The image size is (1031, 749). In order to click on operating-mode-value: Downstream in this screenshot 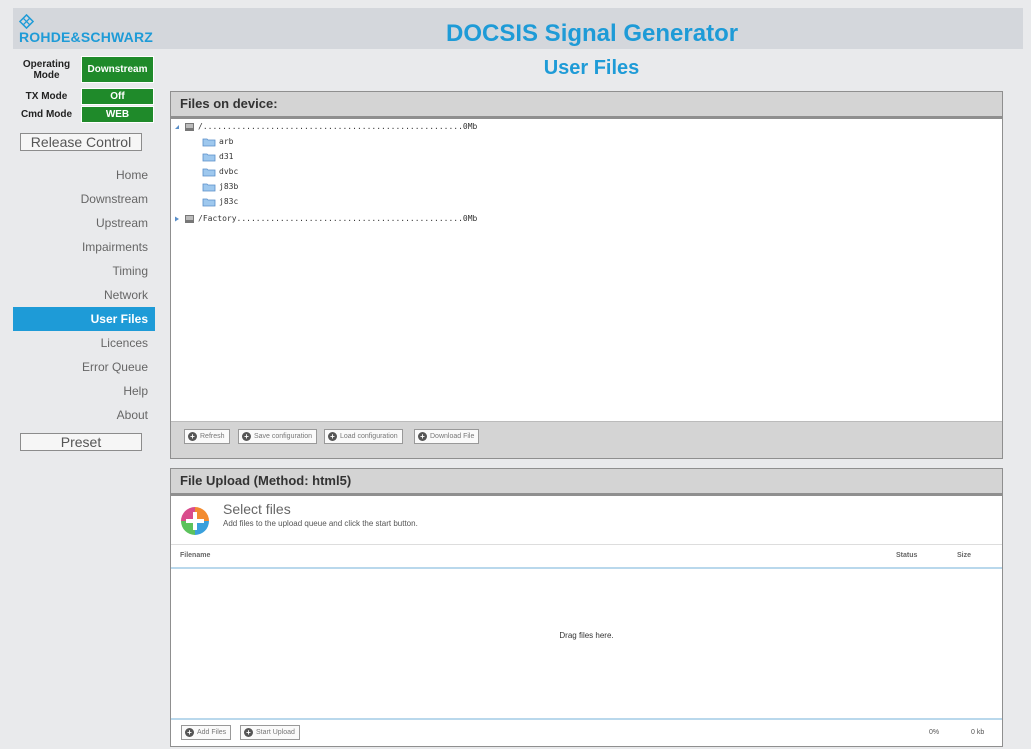, I will do `click(117, 69)`.